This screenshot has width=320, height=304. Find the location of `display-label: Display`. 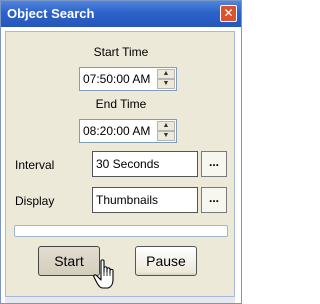

display-label: Display is located at coordinates (35, 201).